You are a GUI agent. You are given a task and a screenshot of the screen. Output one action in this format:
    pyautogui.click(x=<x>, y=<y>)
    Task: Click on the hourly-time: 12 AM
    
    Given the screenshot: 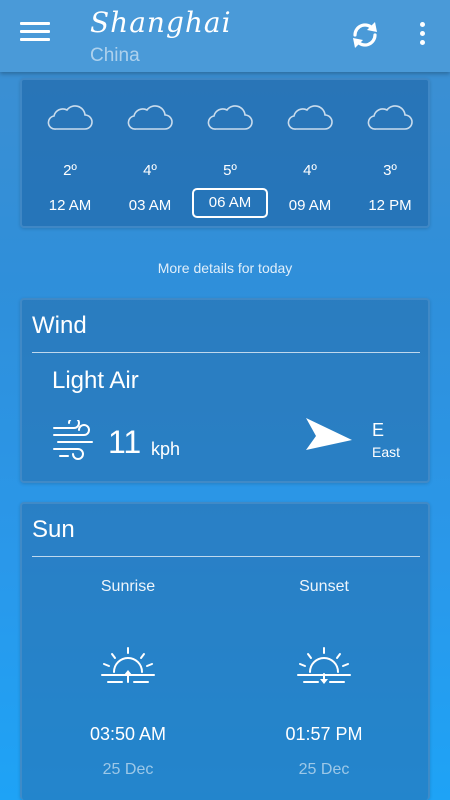 What is the action you would take?
    pyautogui.click(x=70, y=205)
    